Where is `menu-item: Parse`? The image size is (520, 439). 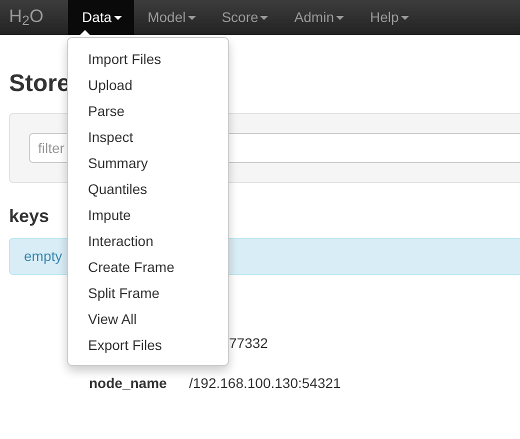 menu-item: Parse is located at coordinates (148, 111).